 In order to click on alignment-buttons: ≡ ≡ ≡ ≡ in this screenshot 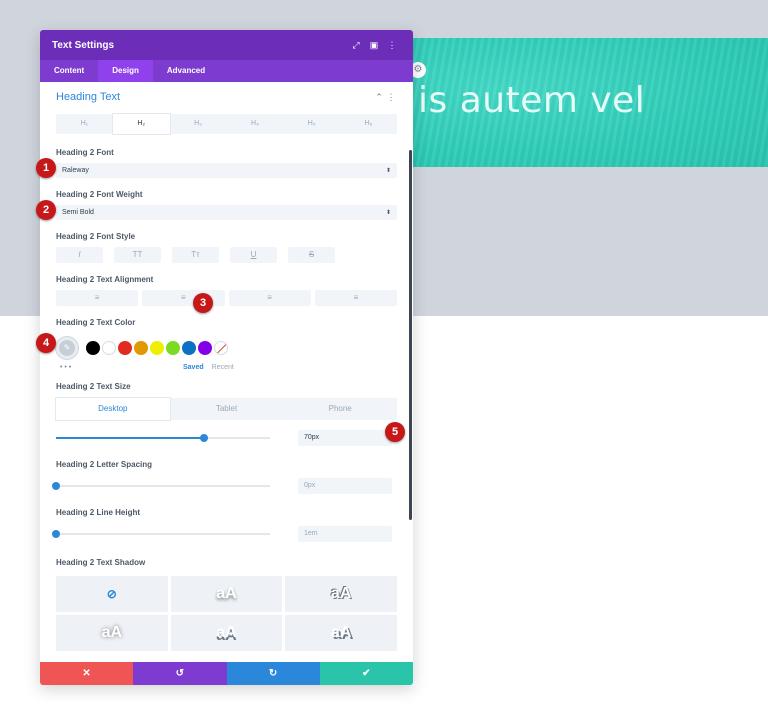, I will do `click(226, 298)`.